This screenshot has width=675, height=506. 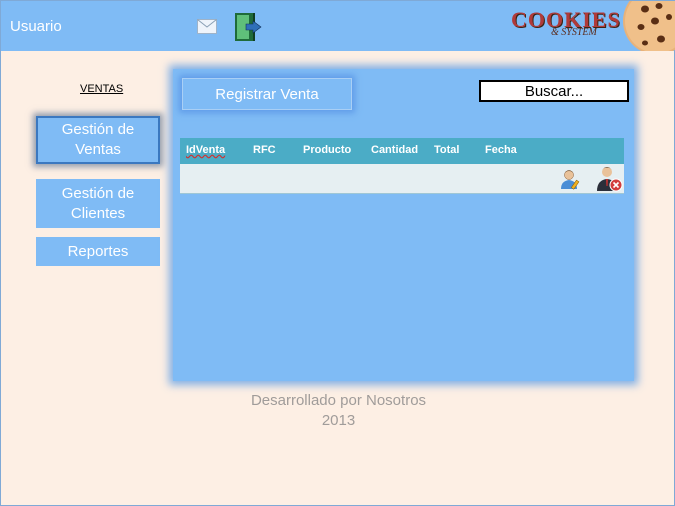 What do you see at coordinates (649, 26) in the screenshot?
I see `cookie-icon` at bounding box center [649, 26].